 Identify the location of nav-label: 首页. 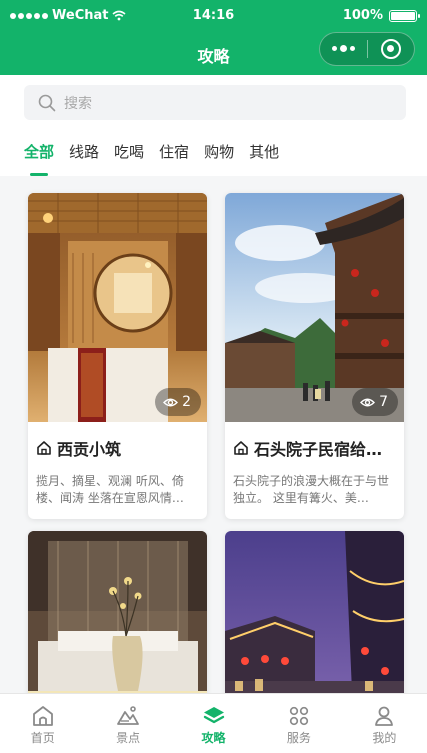
(42, 738).